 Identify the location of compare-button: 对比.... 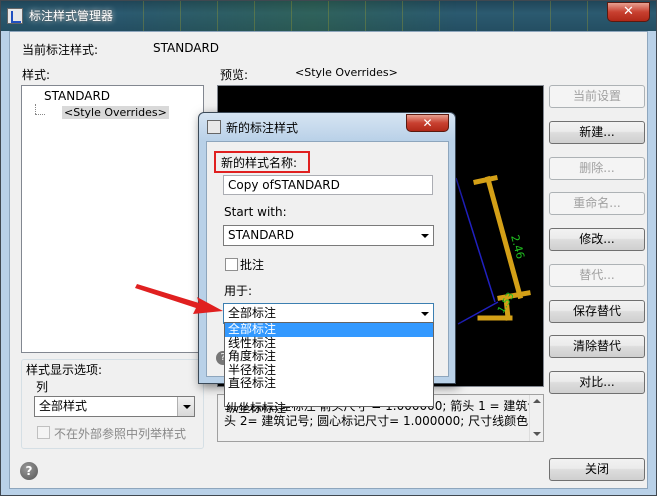
(597, 382).